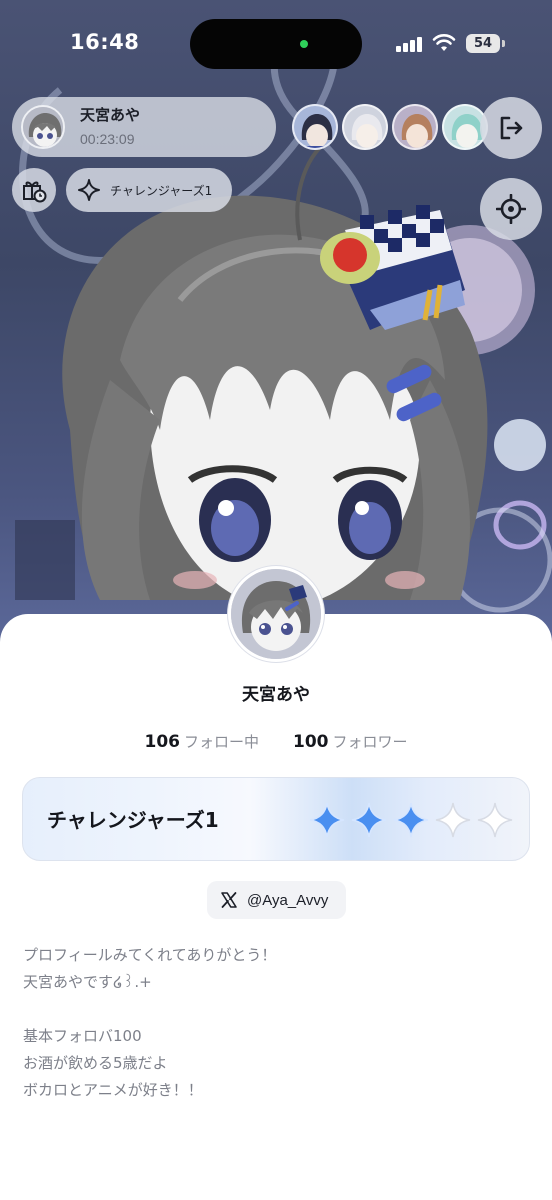  I want to click on gift-button, so click(34, 190).